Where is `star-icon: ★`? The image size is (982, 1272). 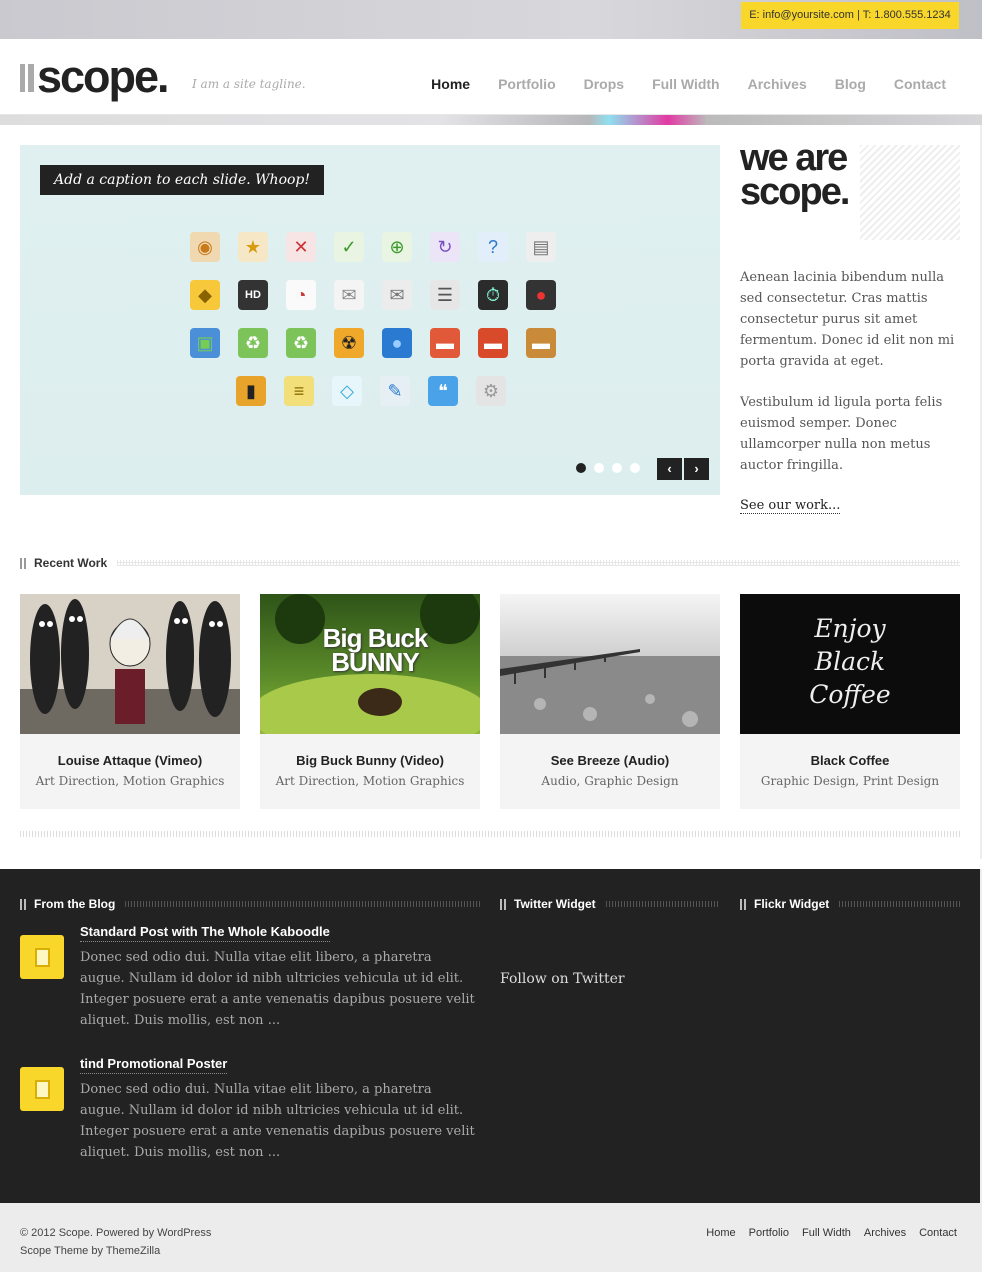 star-icon: ★ is located at coordinates (253, 247).